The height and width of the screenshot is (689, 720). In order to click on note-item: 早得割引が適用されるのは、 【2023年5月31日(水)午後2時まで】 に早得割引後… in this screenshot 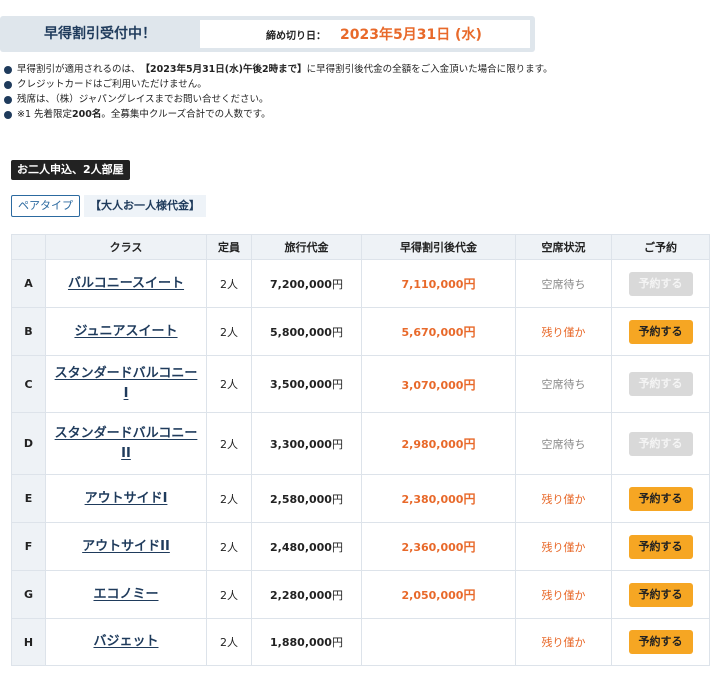, I will do `click(359, 69)`.